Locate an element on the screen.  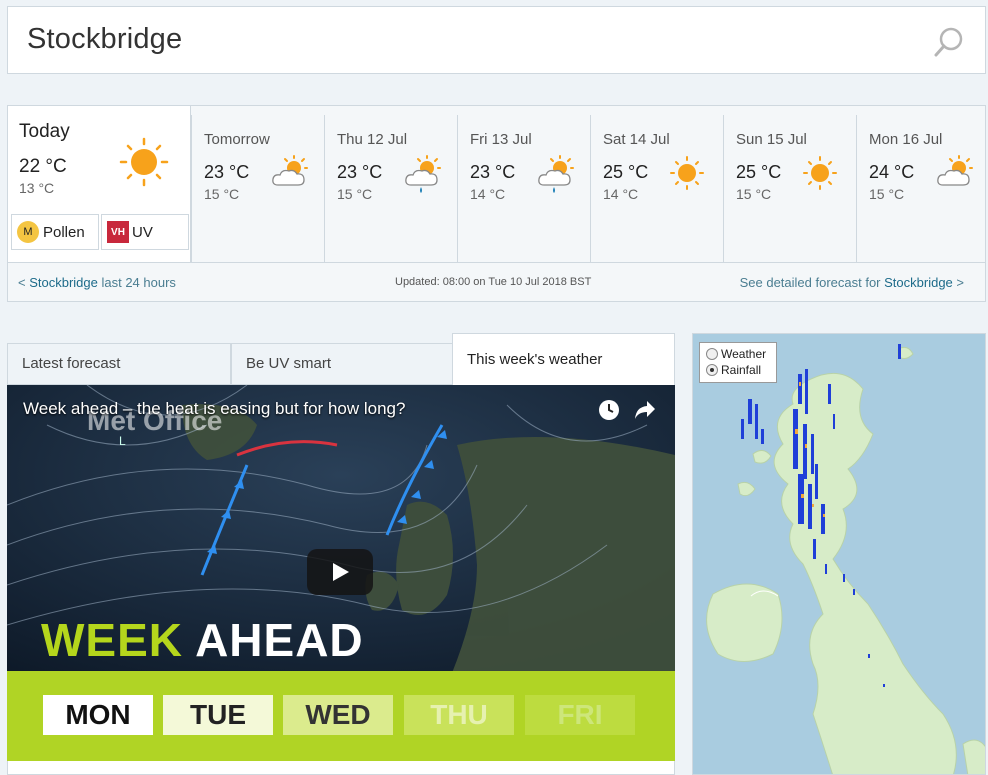
day-name: Sun 15 Jul is located at coordinates (771, 139).